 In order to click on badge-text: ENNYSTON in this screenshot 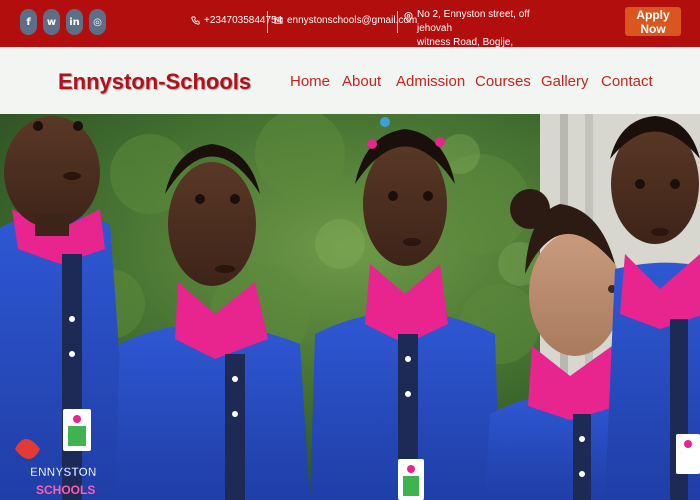, I will do `click(63, 472)`.